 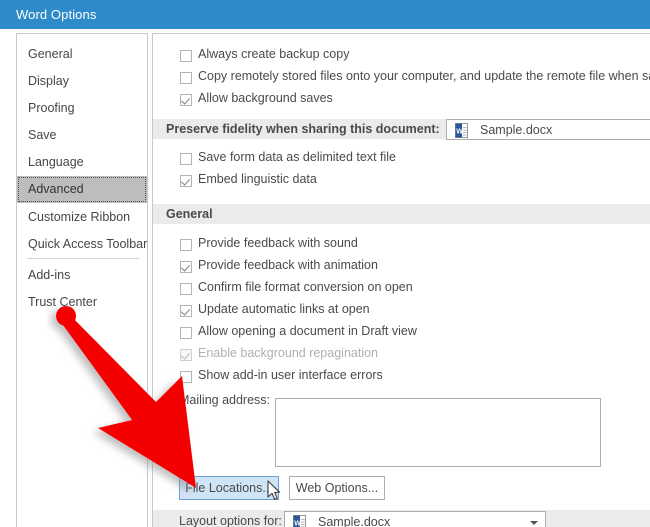 What do you see at coordinates (257, 179) in the screenshot?
I see `option-label-embed-linguistic-data: Embed linguistic data` at bounding box center [257, 179].